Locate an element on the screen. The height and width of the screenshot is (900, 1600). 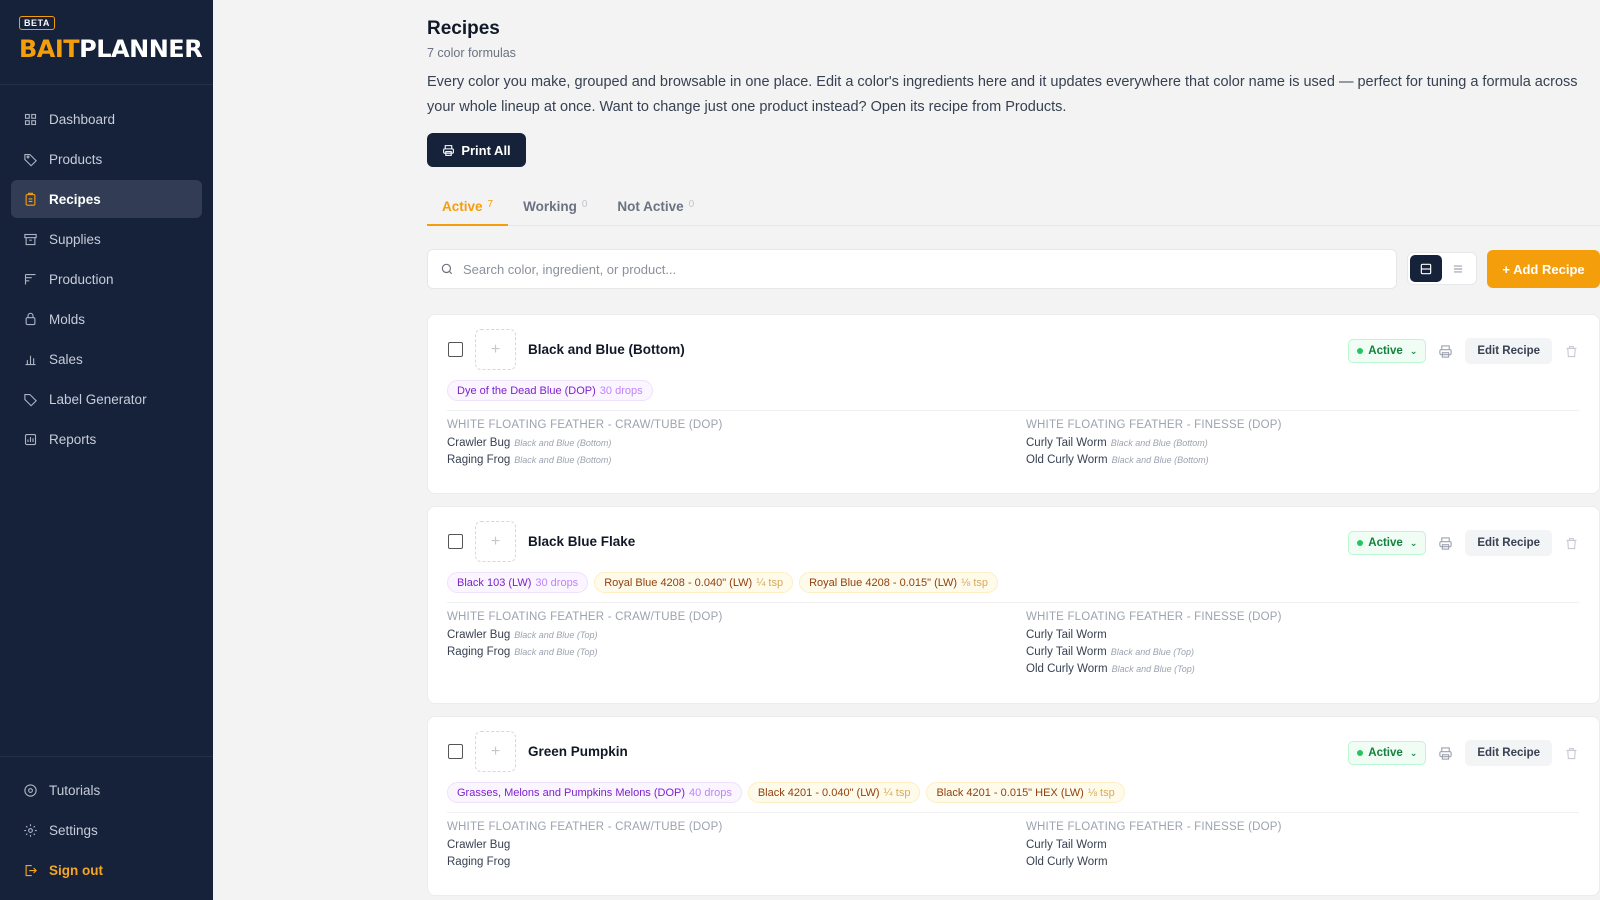
sidebar-divider is located at coordinates (106, 756).